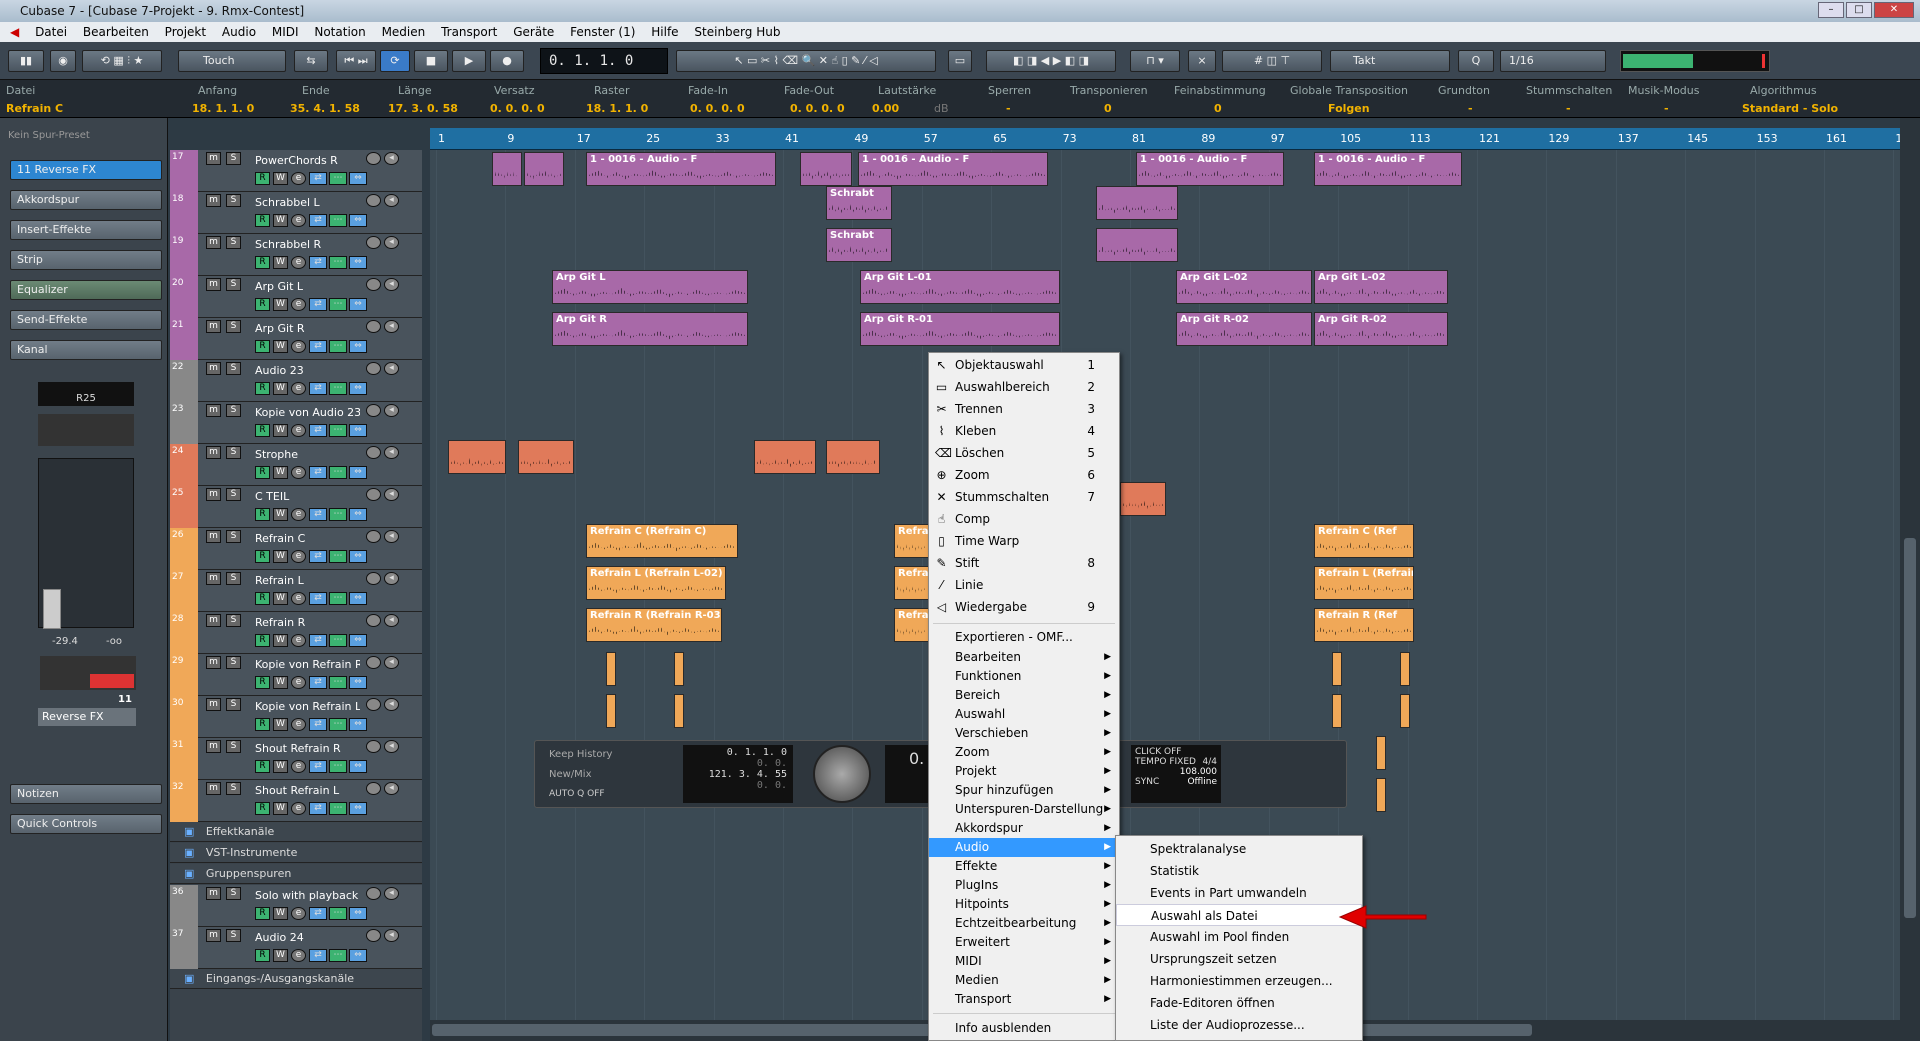 This screenshot has height=1041, width=1920. Describe the element at coordinates (533, 32) in the screenshot. I see `menu-geraete: Geräte` at that location.